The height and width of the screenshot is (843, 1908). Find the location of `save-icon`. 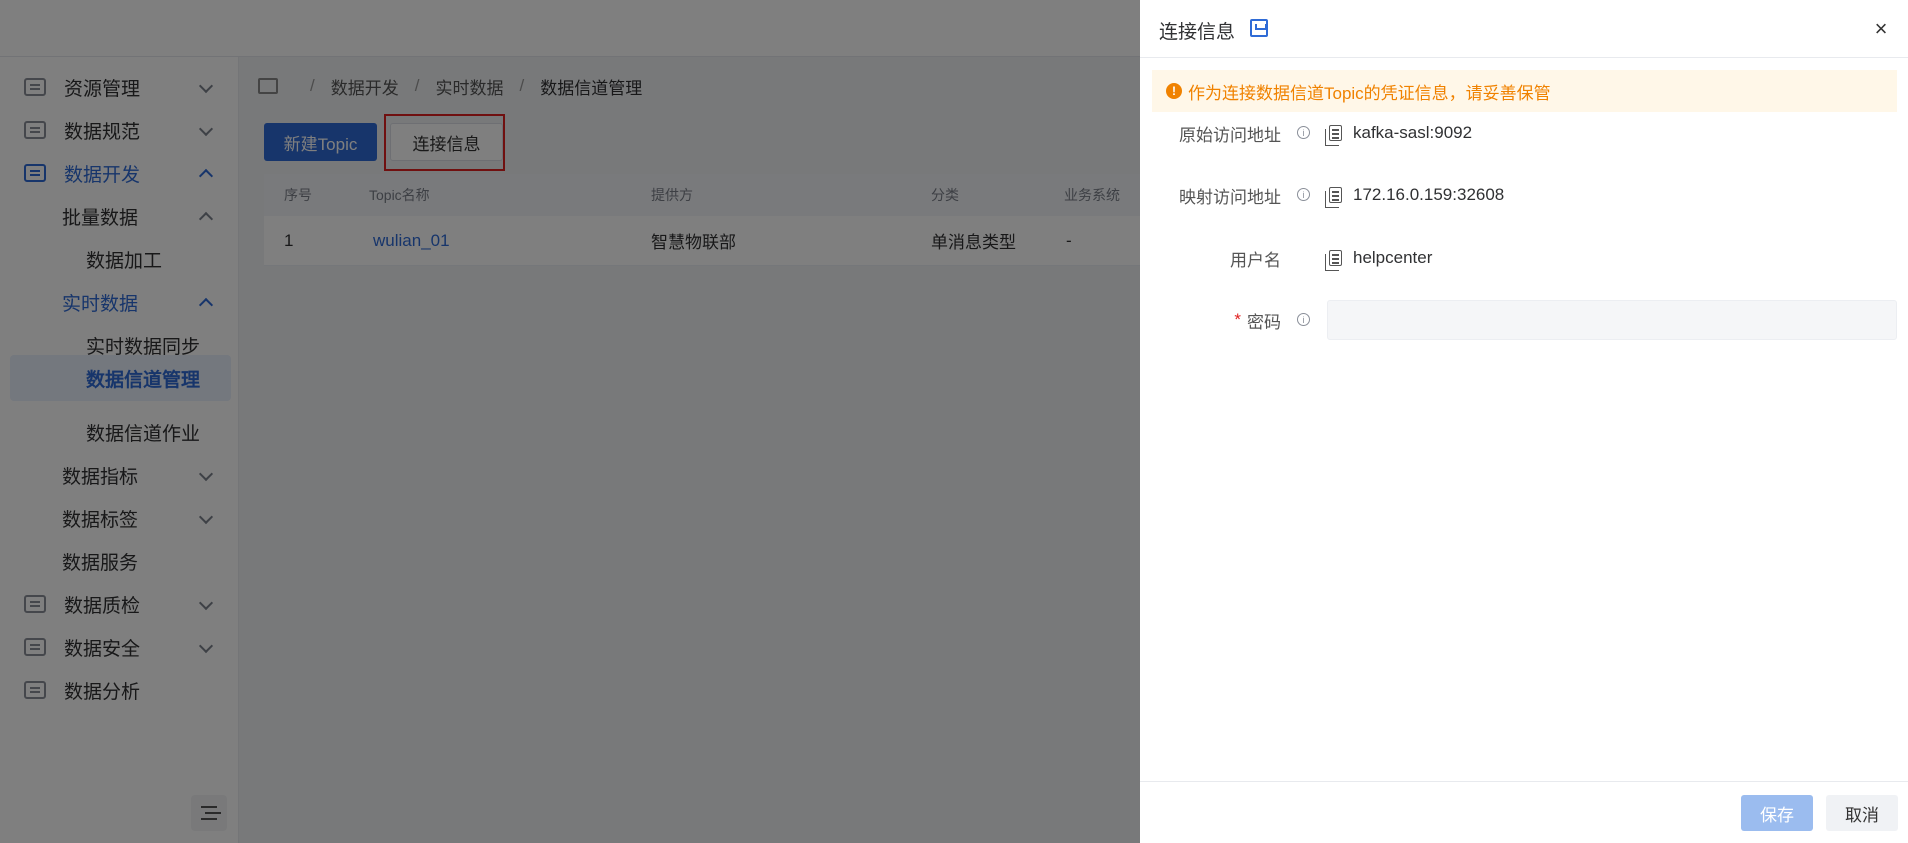

save-icon is located at coordinates (1259, 28).